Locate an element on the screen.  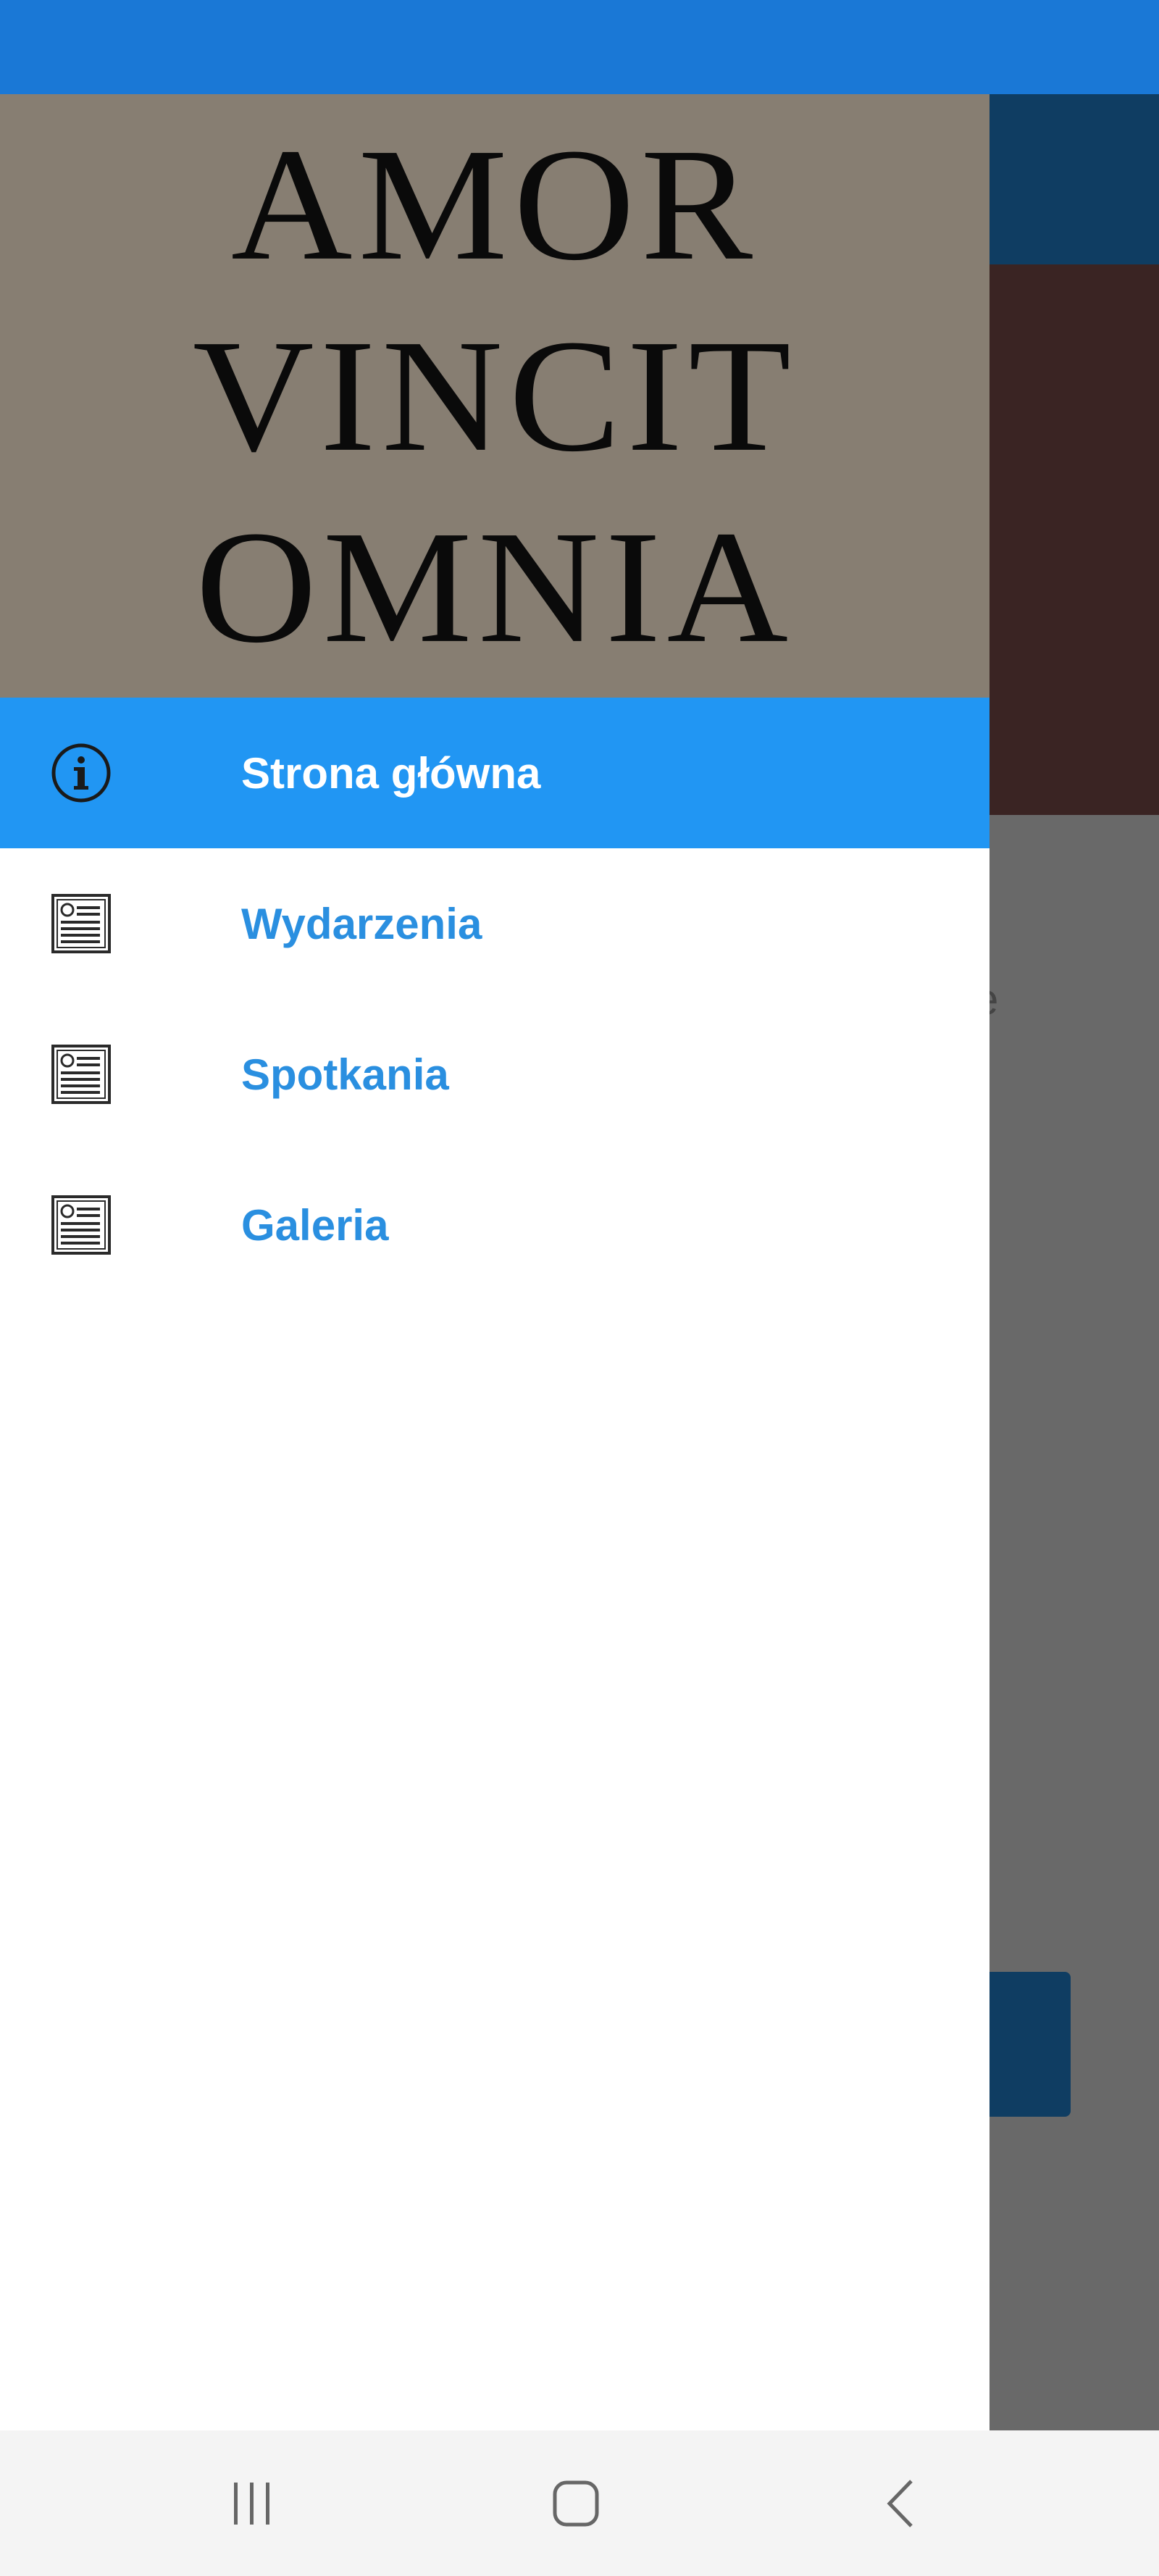
home-button is located at coordinates (575, 2503).